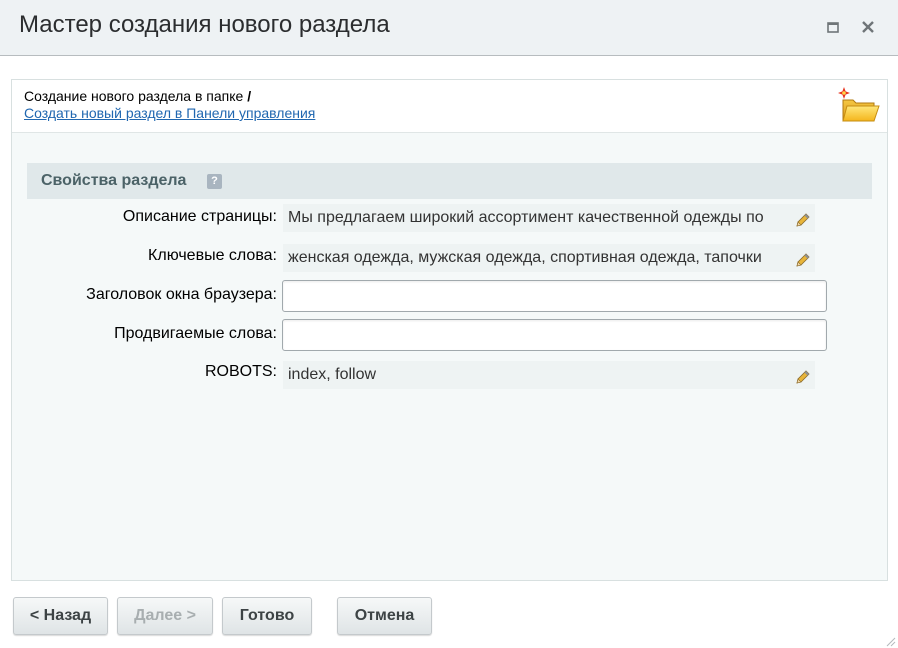  I want to click on page-description-label: Описание страницы:, so click(199, 216).